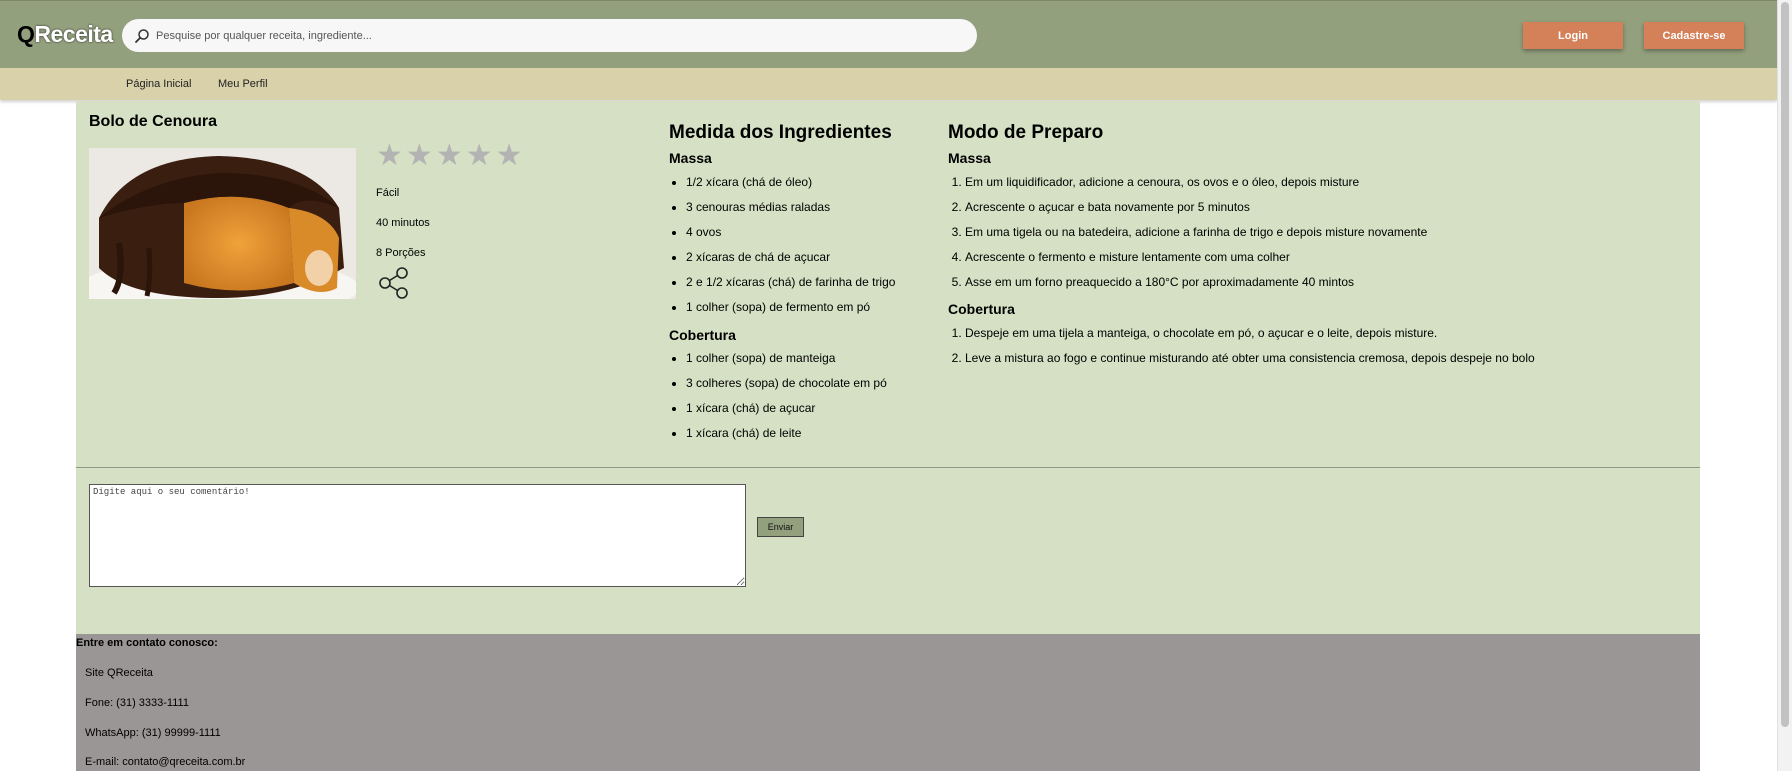 This screenshot has width=1792, height=771. Describe the element at coordinates (969, 158) in the screenshot. I see `preparation-massa-heading: Massa` at that location.